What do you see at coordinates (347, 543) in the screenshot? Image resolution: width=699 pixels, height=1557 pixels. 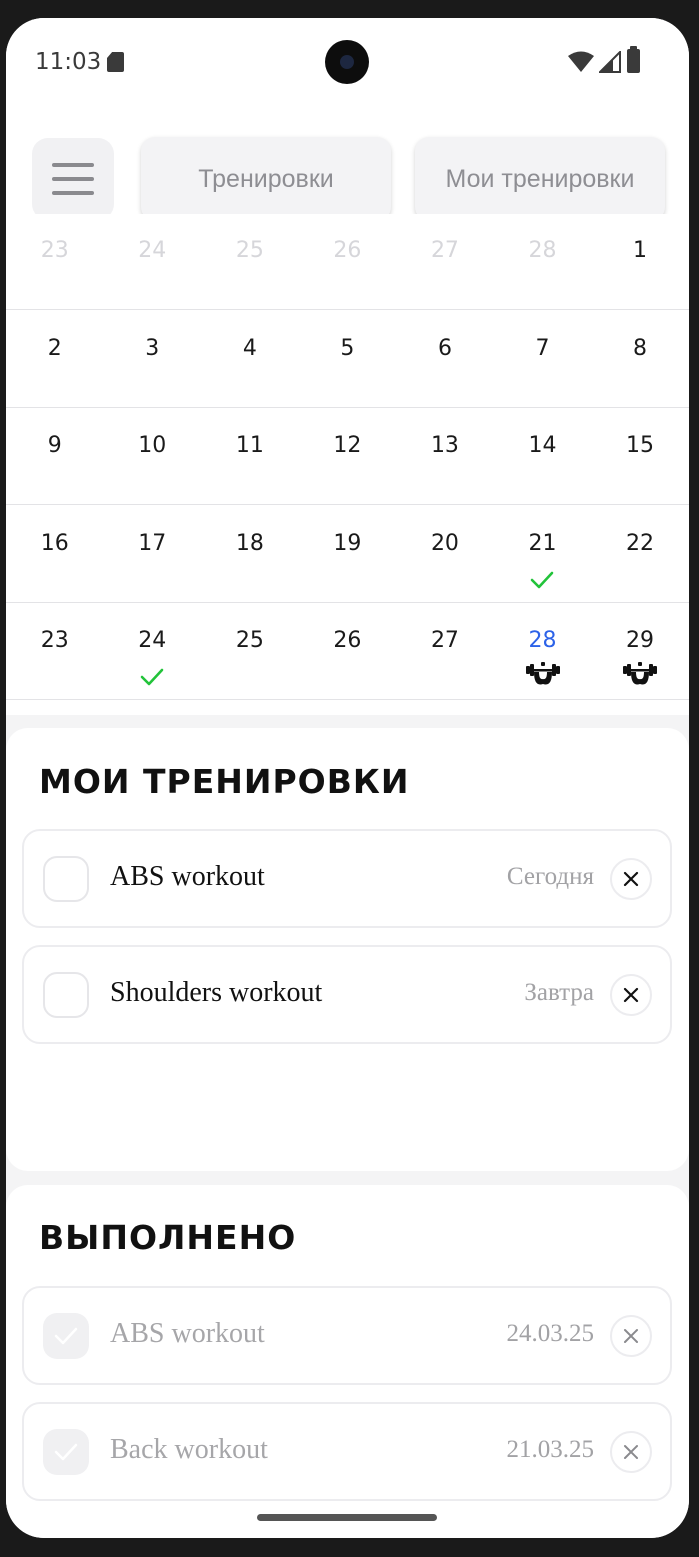 I see `calendar-day-number: 19` at bounding box center [347, 543].